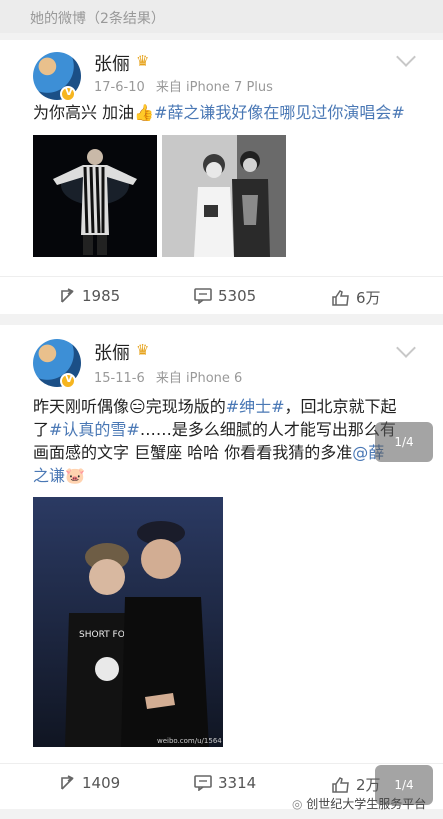 The image size is (443, 819). What do you see at coordinates (279, 112) in the screenshot?
I see `topic-tag: #薛之谦我好像在哪见过你演唱会#` at bounding box center [279, 112].